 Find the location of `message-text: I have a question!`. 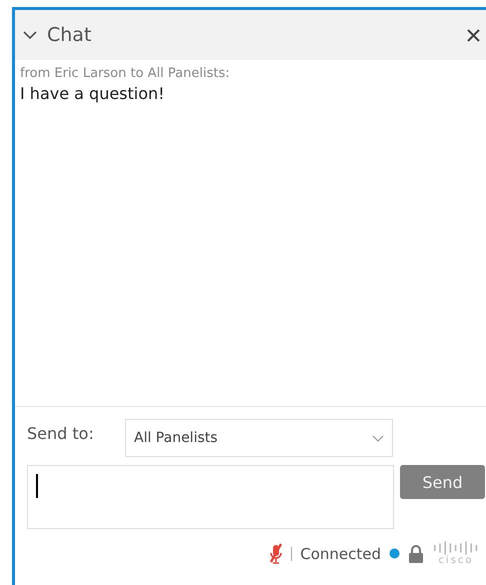

message-text: I have a question! is located at coordinates (93, 93).